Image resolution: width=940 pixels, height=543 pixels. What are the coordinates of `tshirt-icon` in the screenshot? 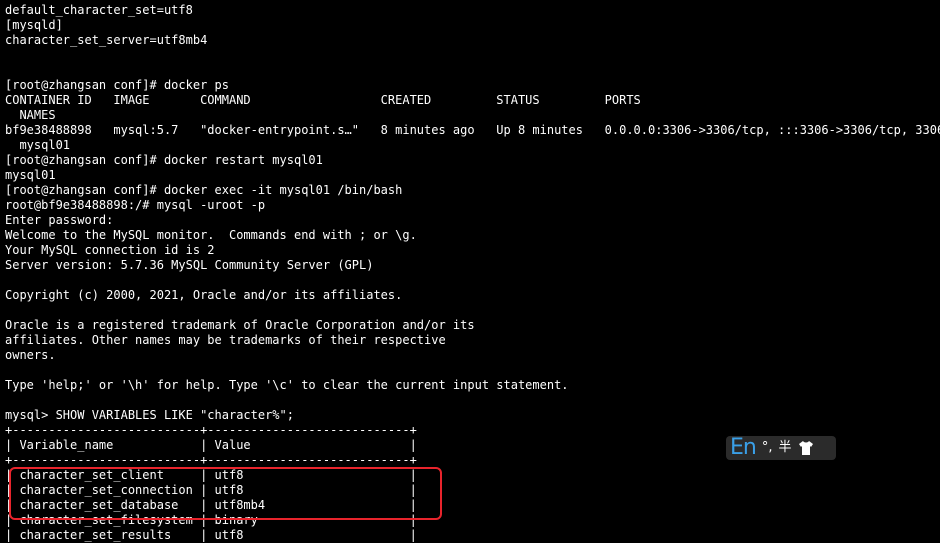 It's located at (806, 448).